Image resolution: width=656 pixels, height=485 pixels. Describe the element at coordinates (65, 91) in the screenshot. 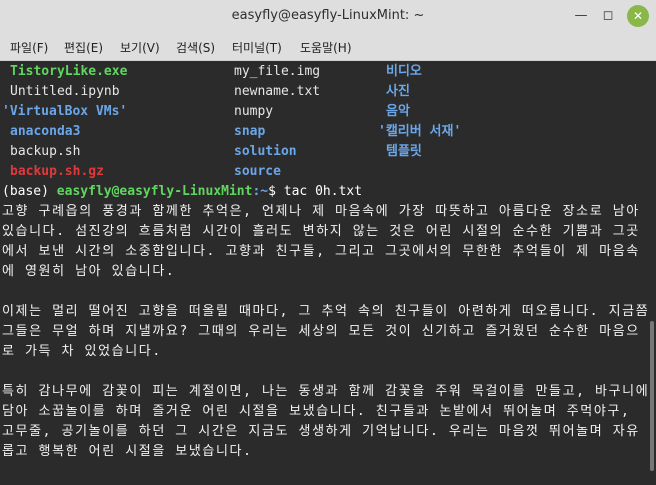

I see `ls-entry: Untitled.ipynb` at that location.